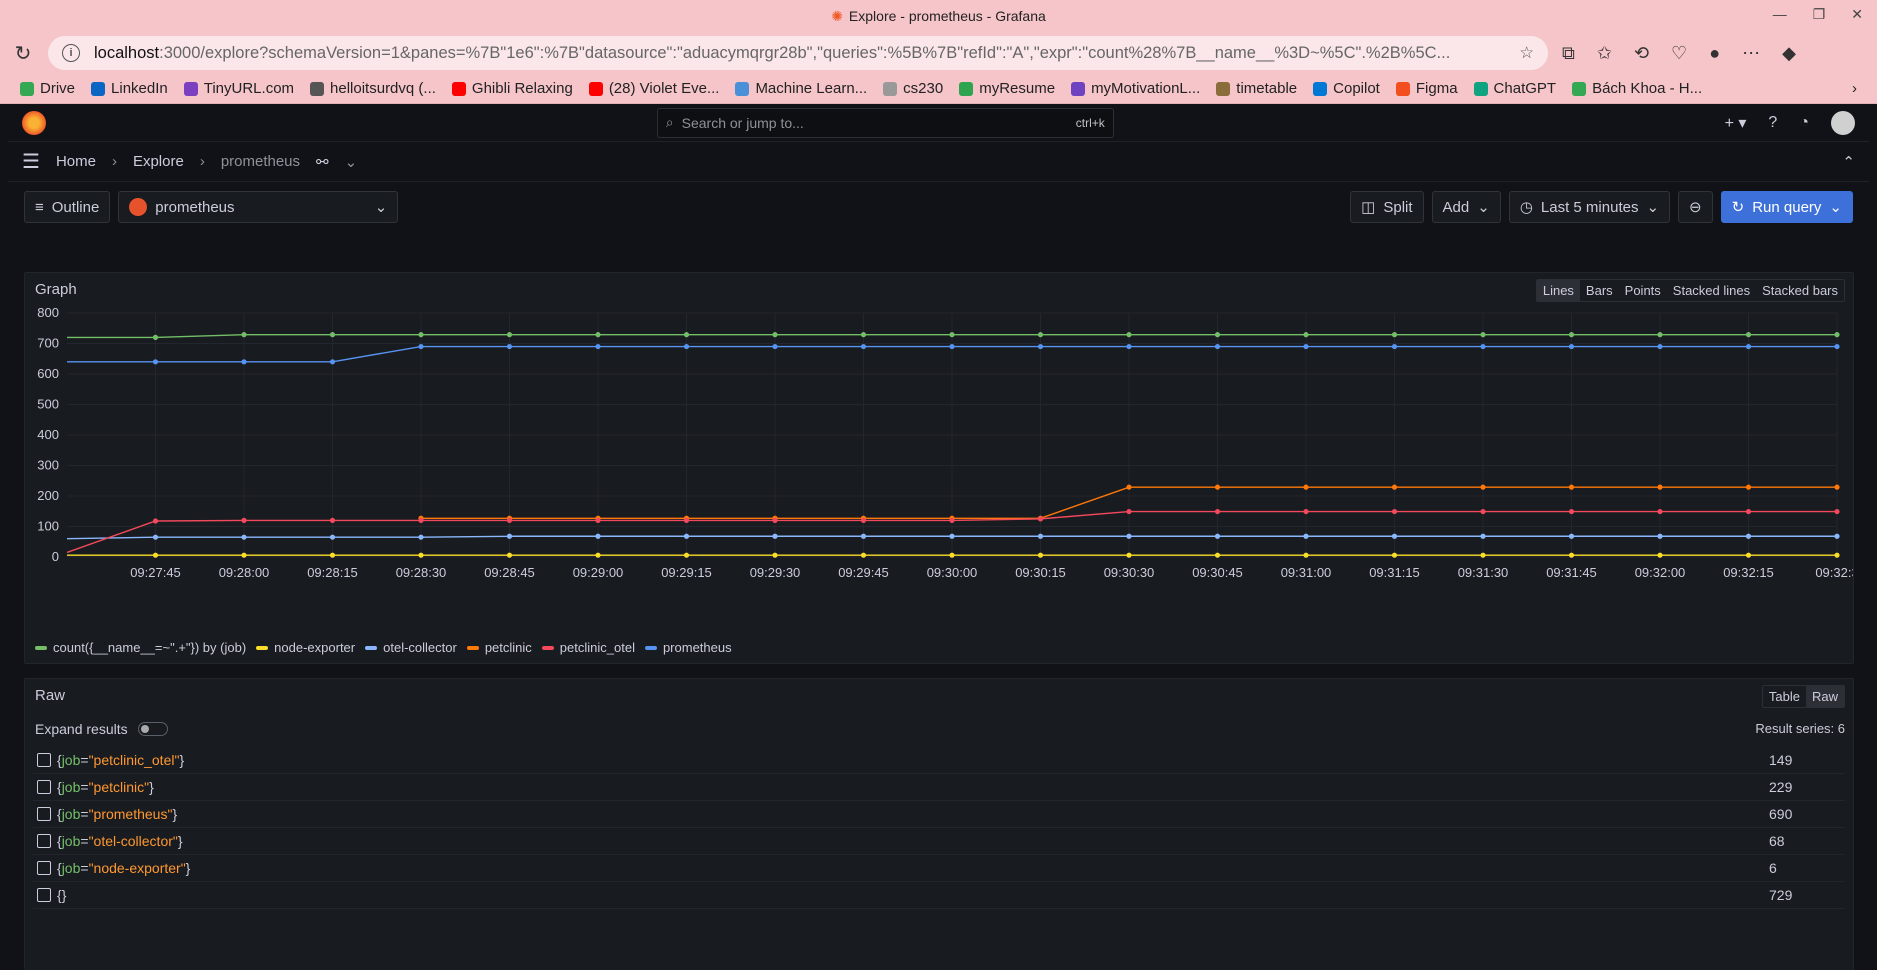 The width and height of the screenshot is (1877, 970). What do you see at coordinates (1256, 88) in the screenshot?
I see `bookmark-item: timetable` at bounding box center [1256, 88].